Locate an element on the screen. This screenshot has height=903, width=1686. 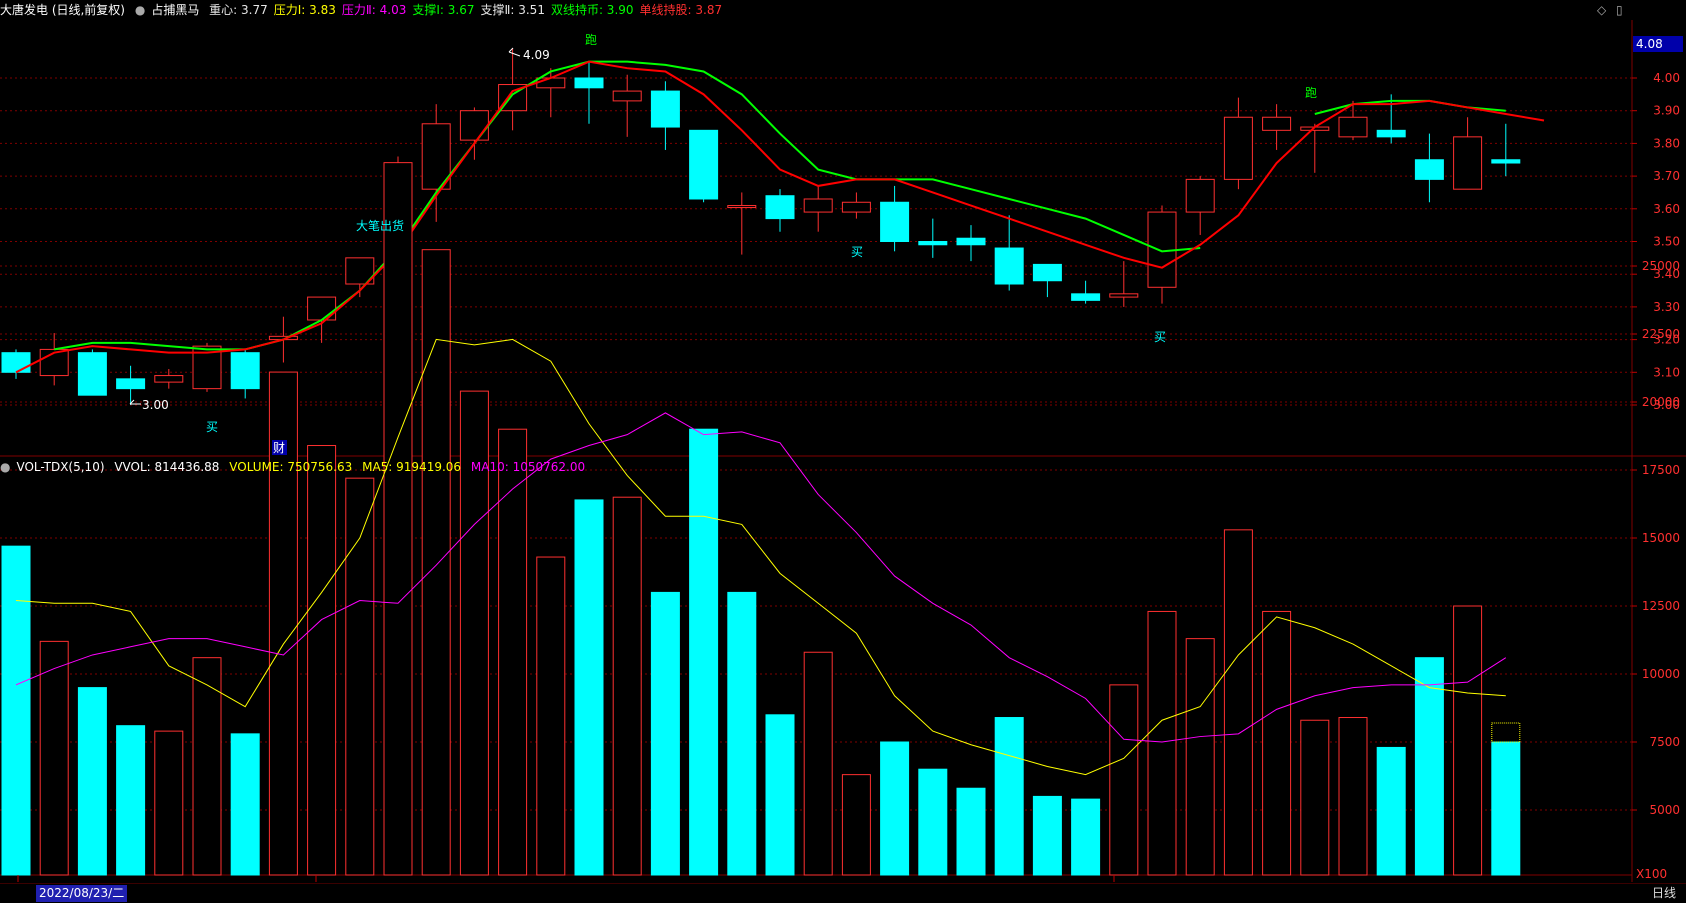
maximize-icon: ▯ is located at coordinates (1619, 10).